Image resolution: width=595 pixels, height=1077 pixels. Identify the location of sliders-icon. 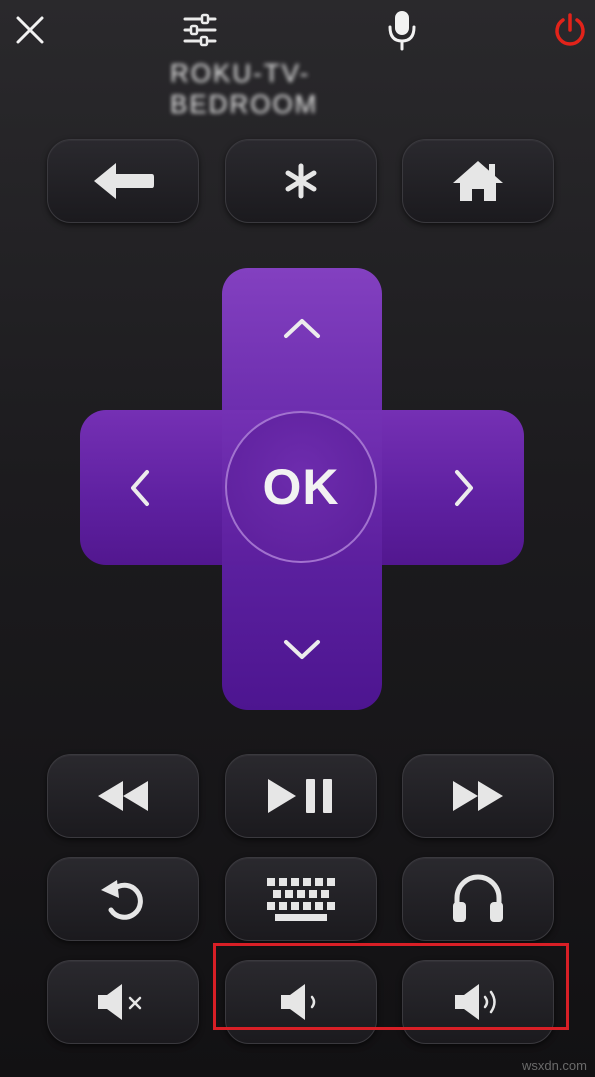
(200, 30).